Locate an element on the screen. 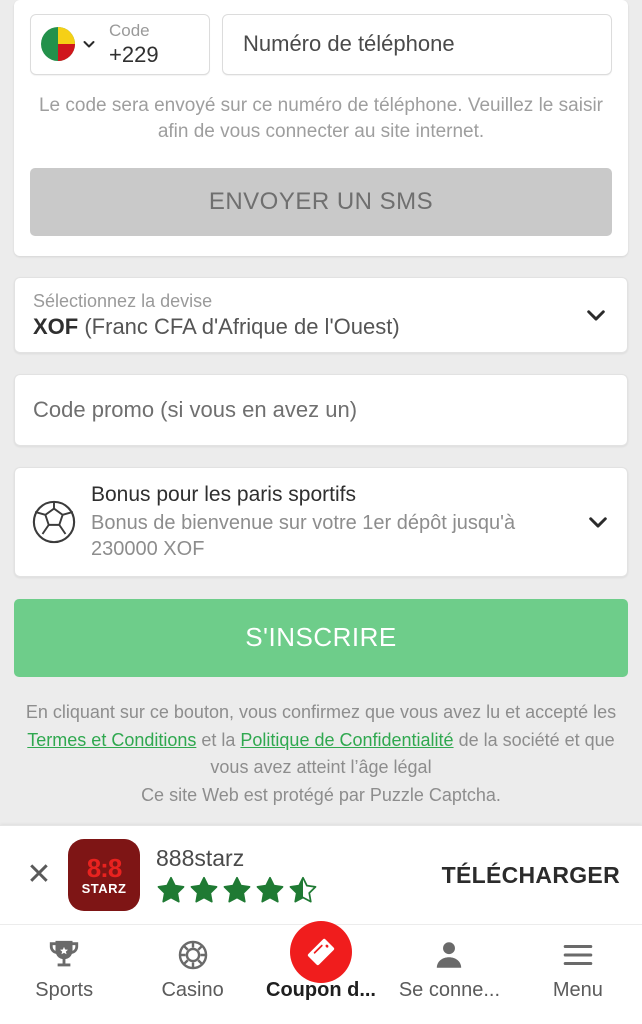 Image resolution: width=642 pixels, height=1024 pixels. phone-row: Code +229 Numéro de téléphone is located at coordinates (321, 44).